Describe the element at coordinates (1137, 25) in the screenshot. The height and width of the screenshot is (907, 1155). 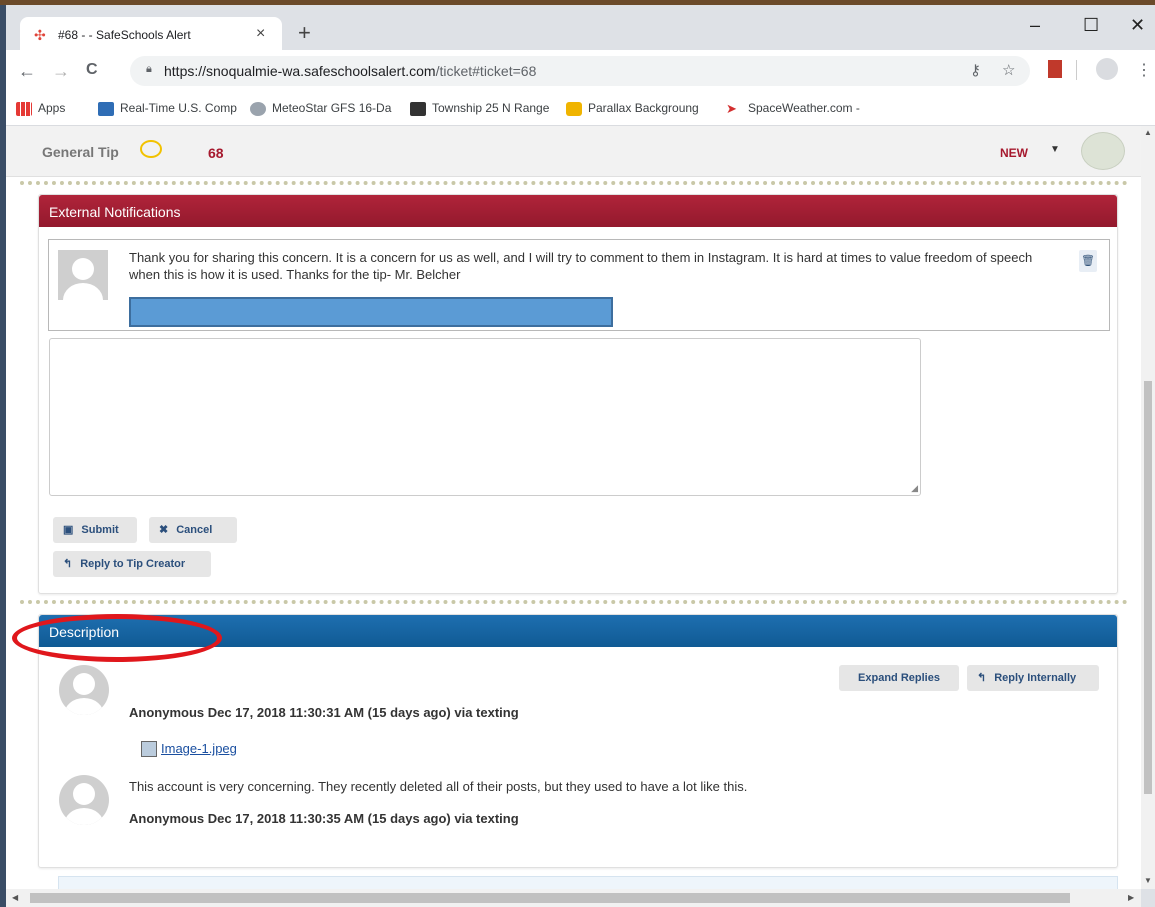
I see `close-window-button: ✕` at that location.